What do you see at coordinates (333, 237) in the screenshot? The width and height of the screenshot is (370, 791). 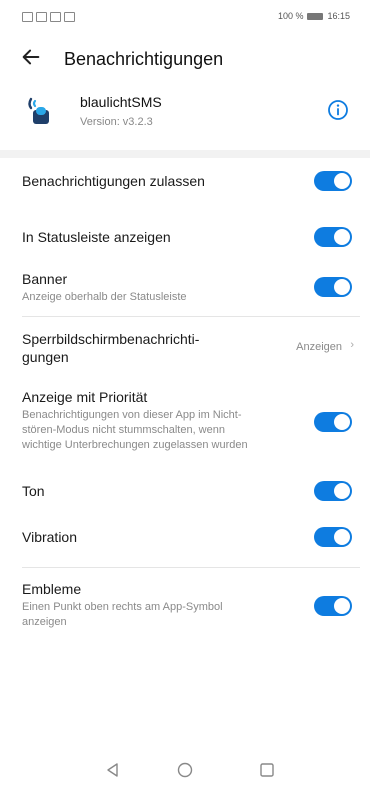 I see `statusbar-toggle` at bounding box center [333, 237].